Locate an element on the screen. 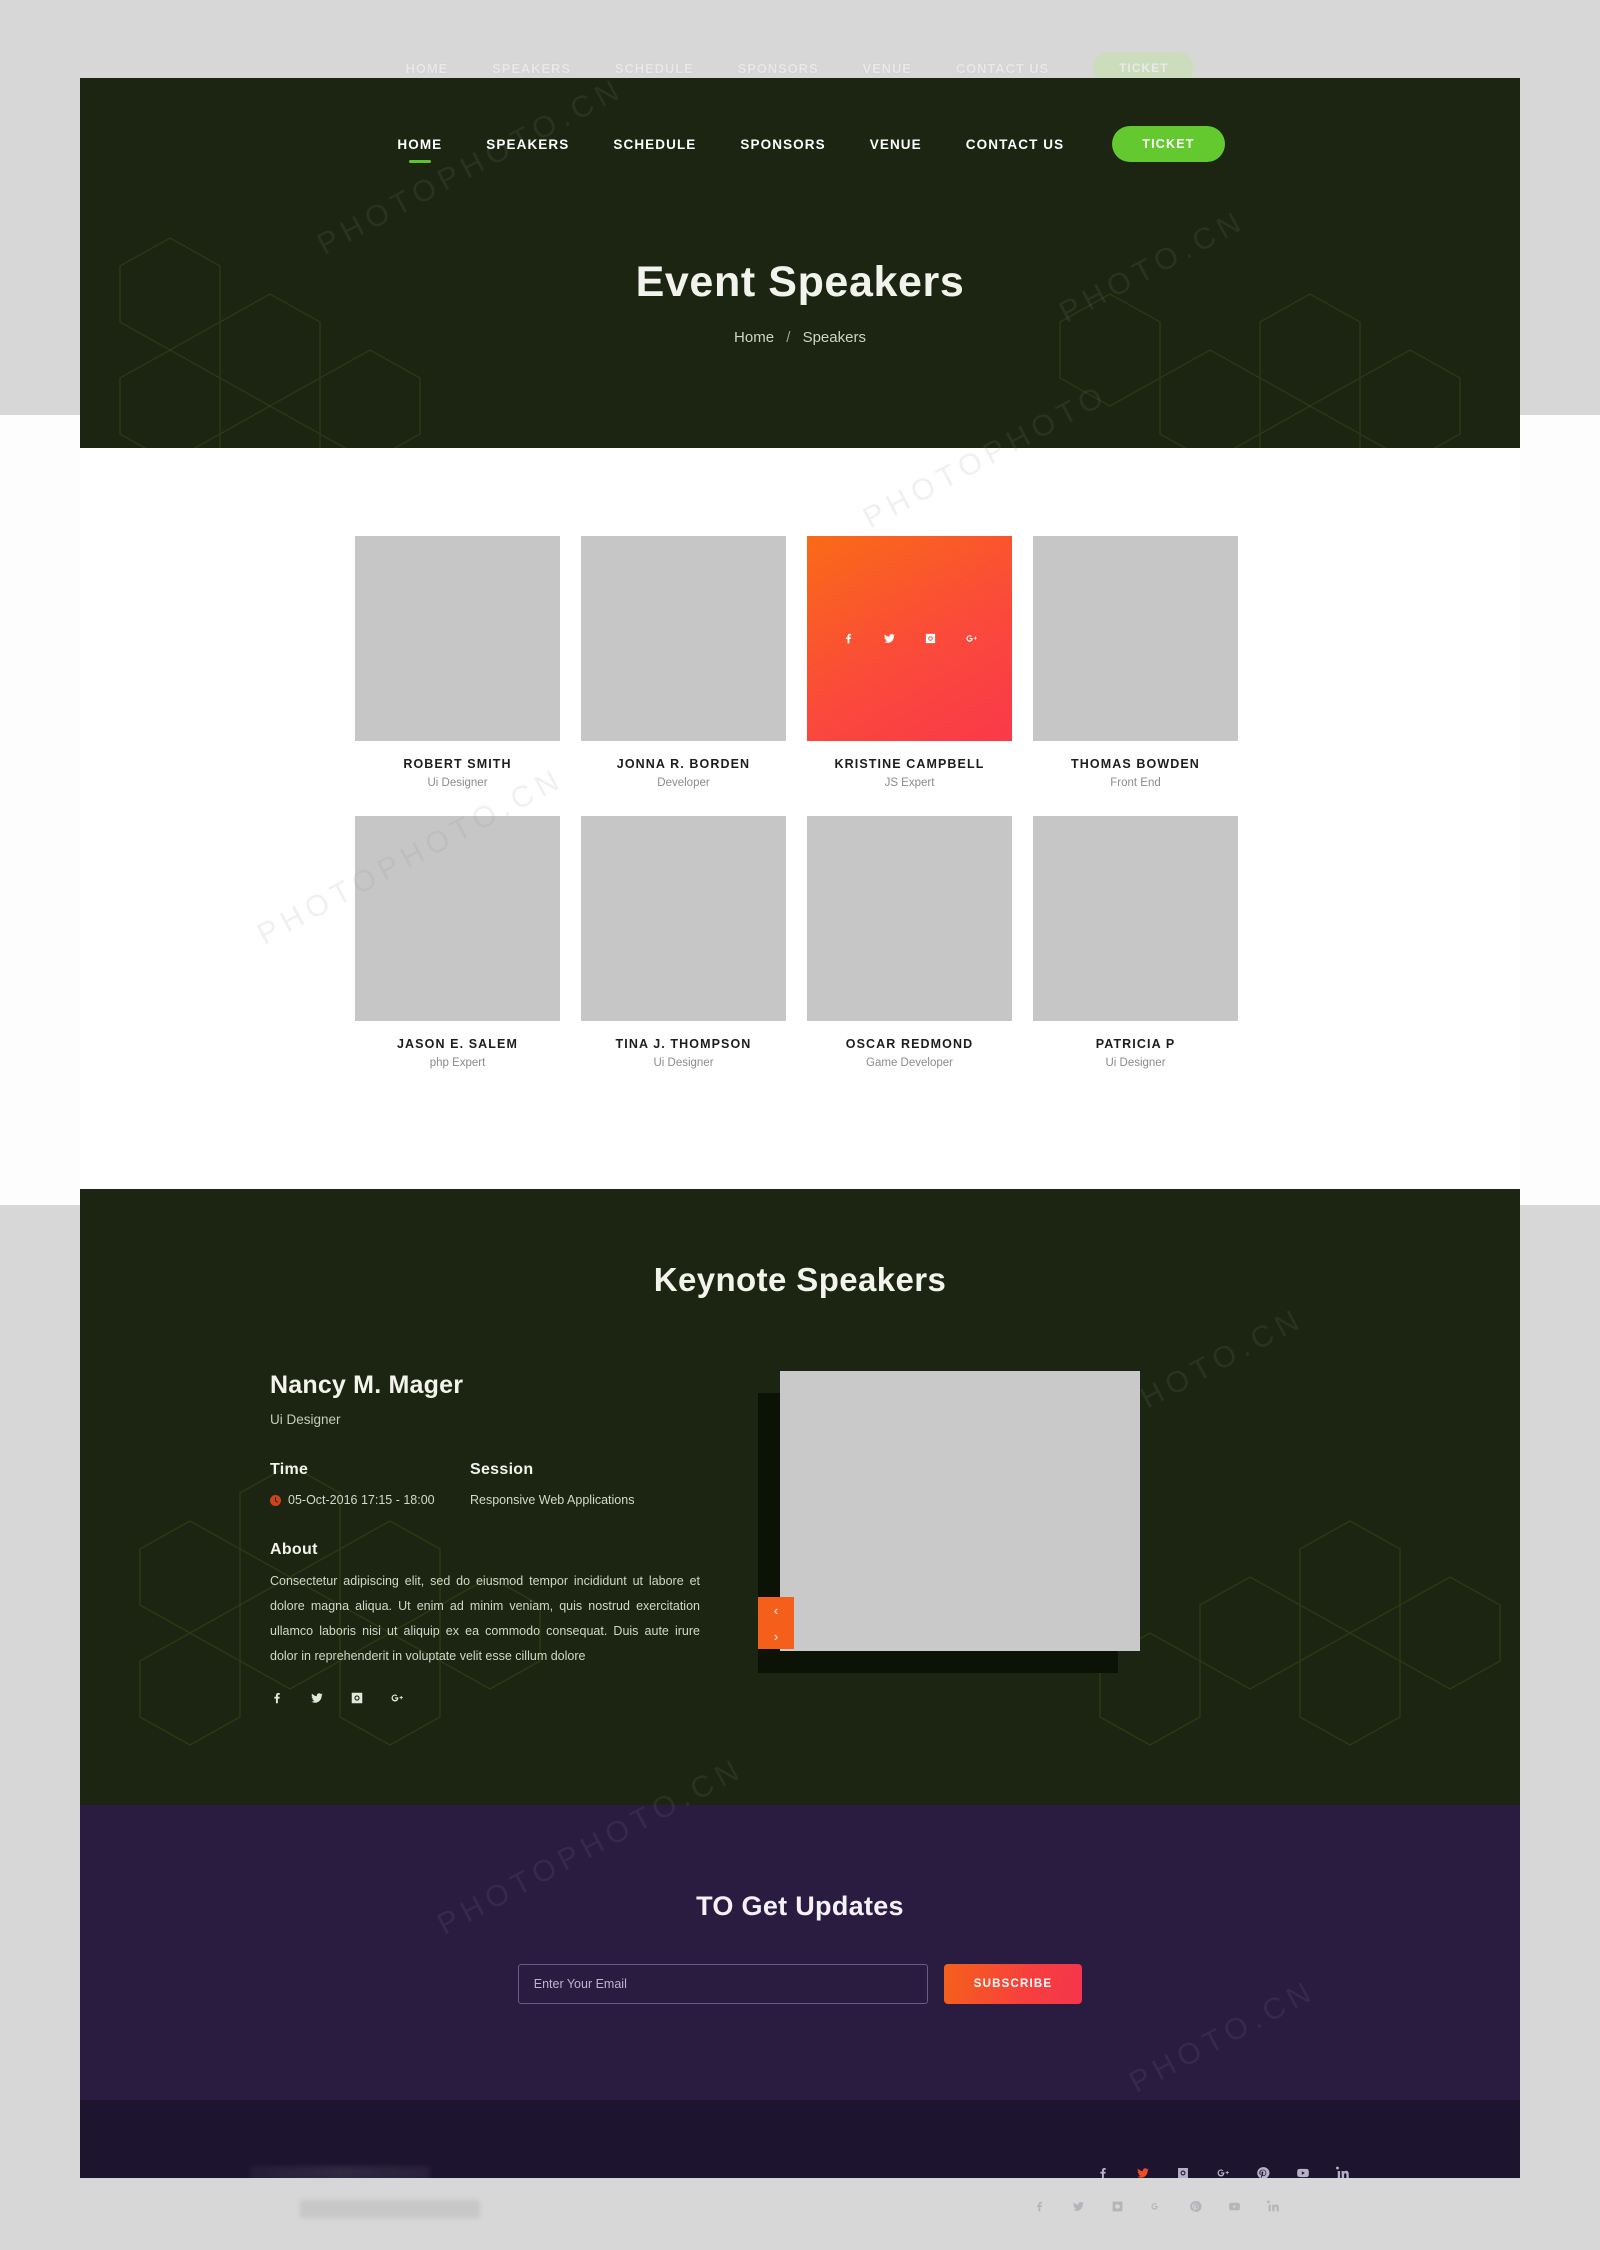 The image size is (1600, 2250). copyright-text is located at coordinates (340, 2172).